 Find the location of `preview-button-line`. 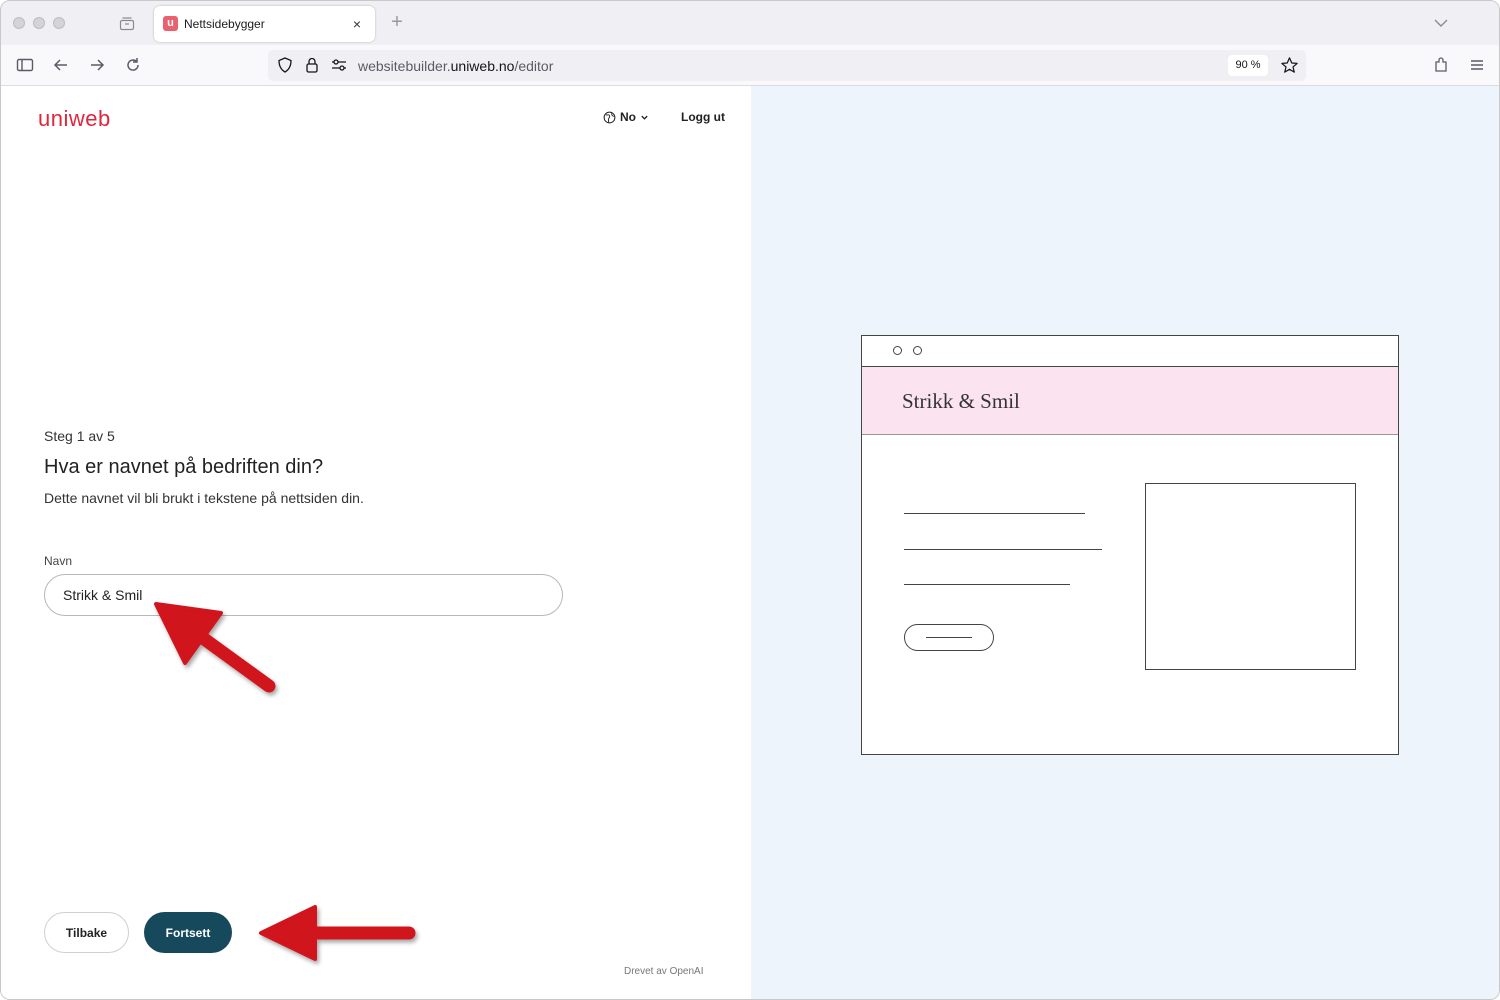

preview-button-line is located at coordinates (949, 637).